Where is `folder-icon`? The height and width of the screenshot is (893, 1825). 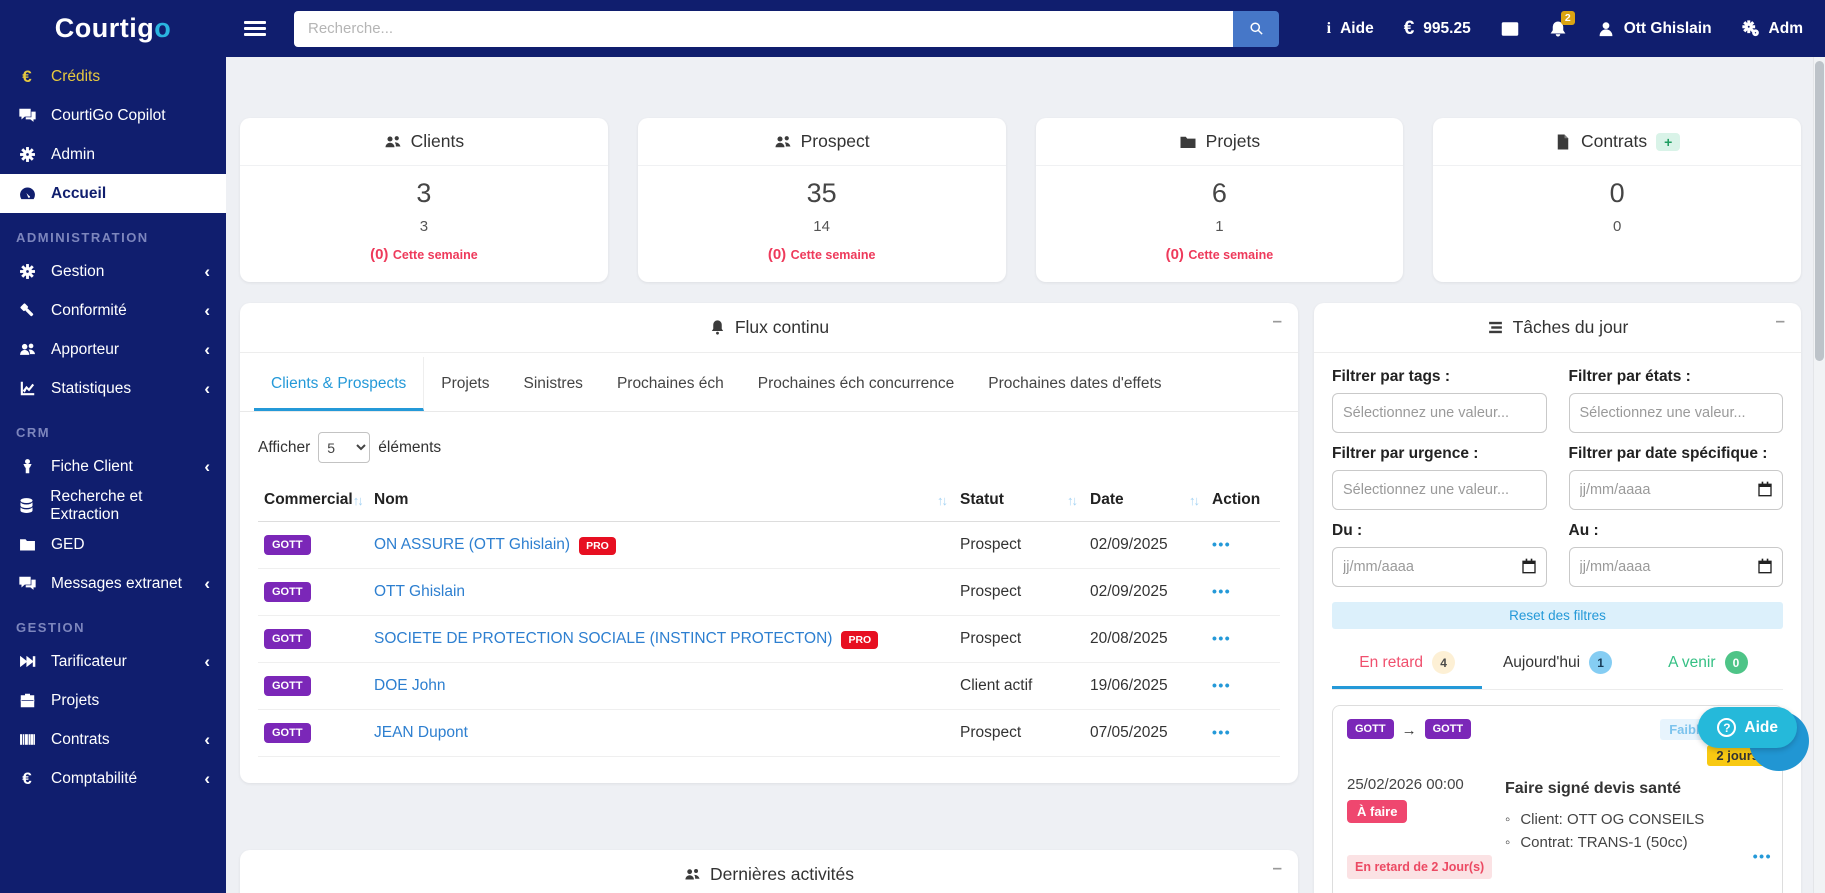 folder-icon is located at coordinates (1188, 142).